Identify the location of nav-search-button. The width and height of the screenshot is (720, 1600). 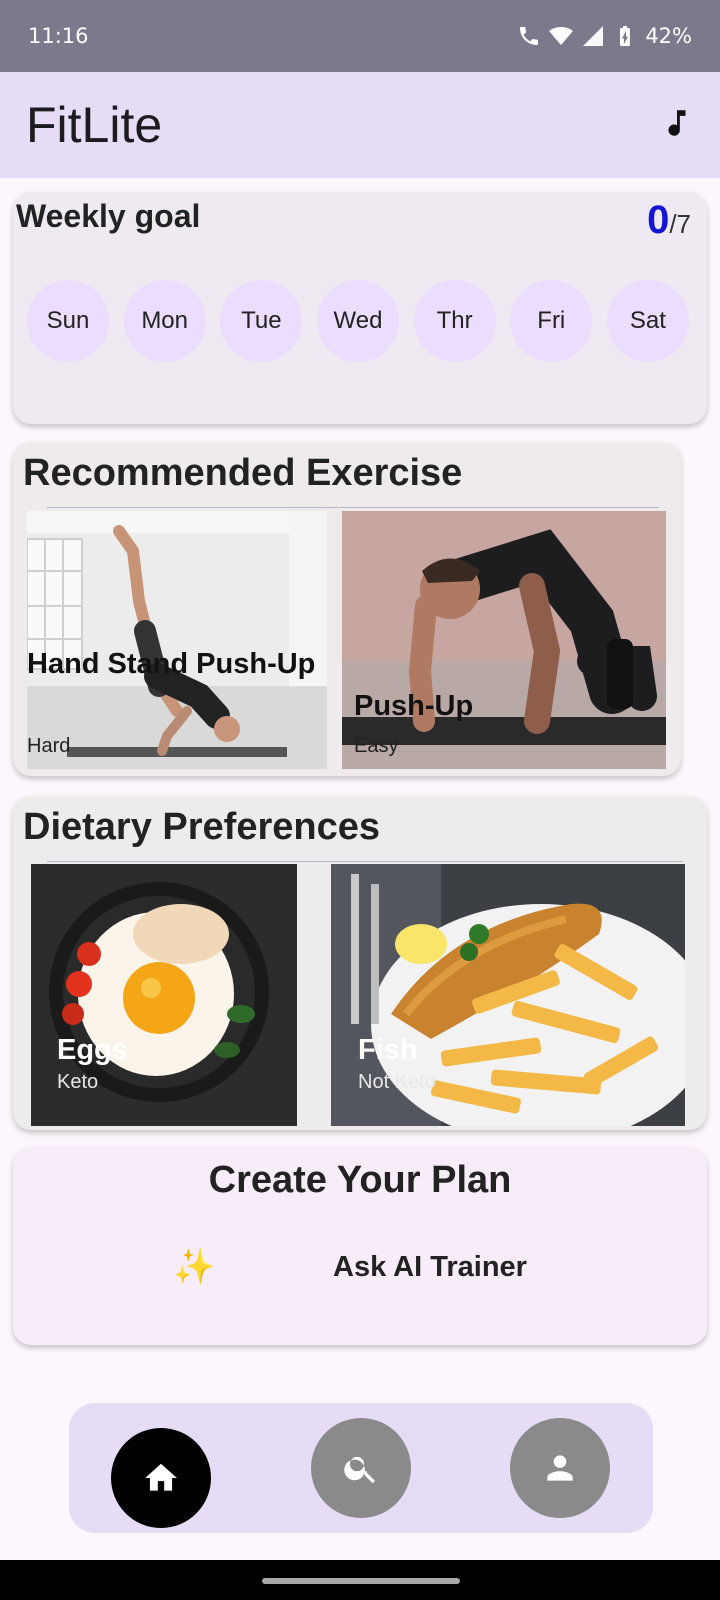
(361, 1468).